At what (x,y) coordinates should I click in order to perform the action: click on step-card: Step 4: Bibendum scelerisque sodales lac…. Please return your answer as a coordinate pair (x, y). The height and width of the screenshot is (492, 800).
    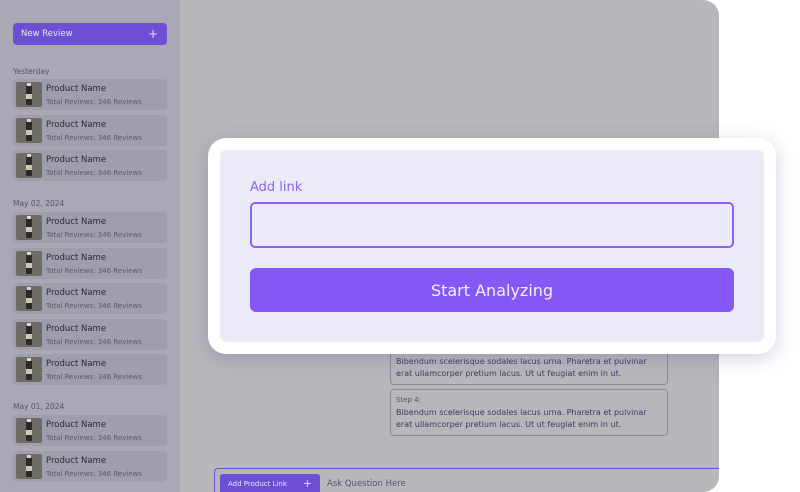
    Looking at the image, I should click on (529, 412).